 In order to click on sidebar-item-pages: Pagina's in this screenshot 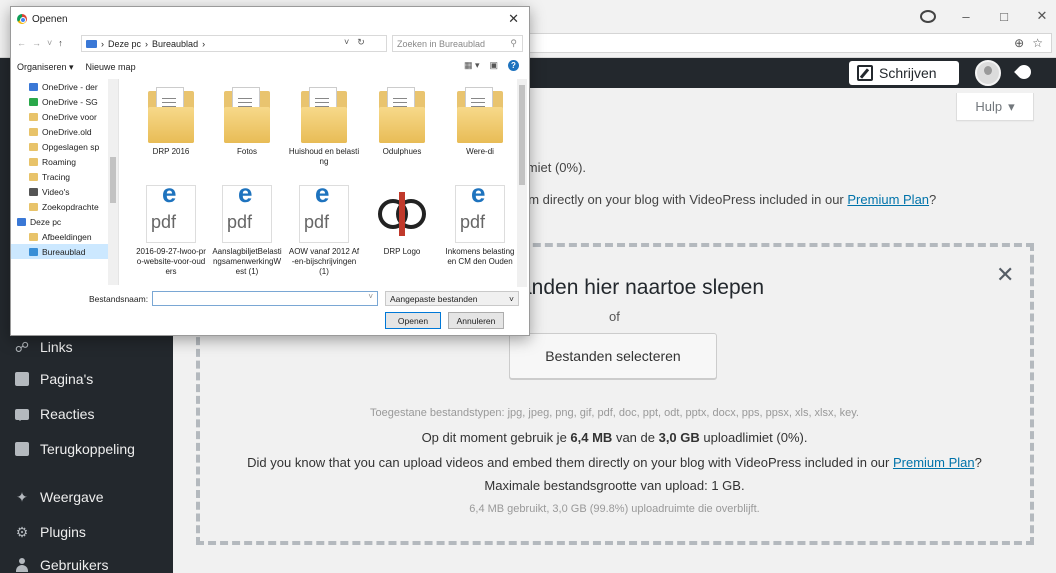, I will do `click(86, 379)`.